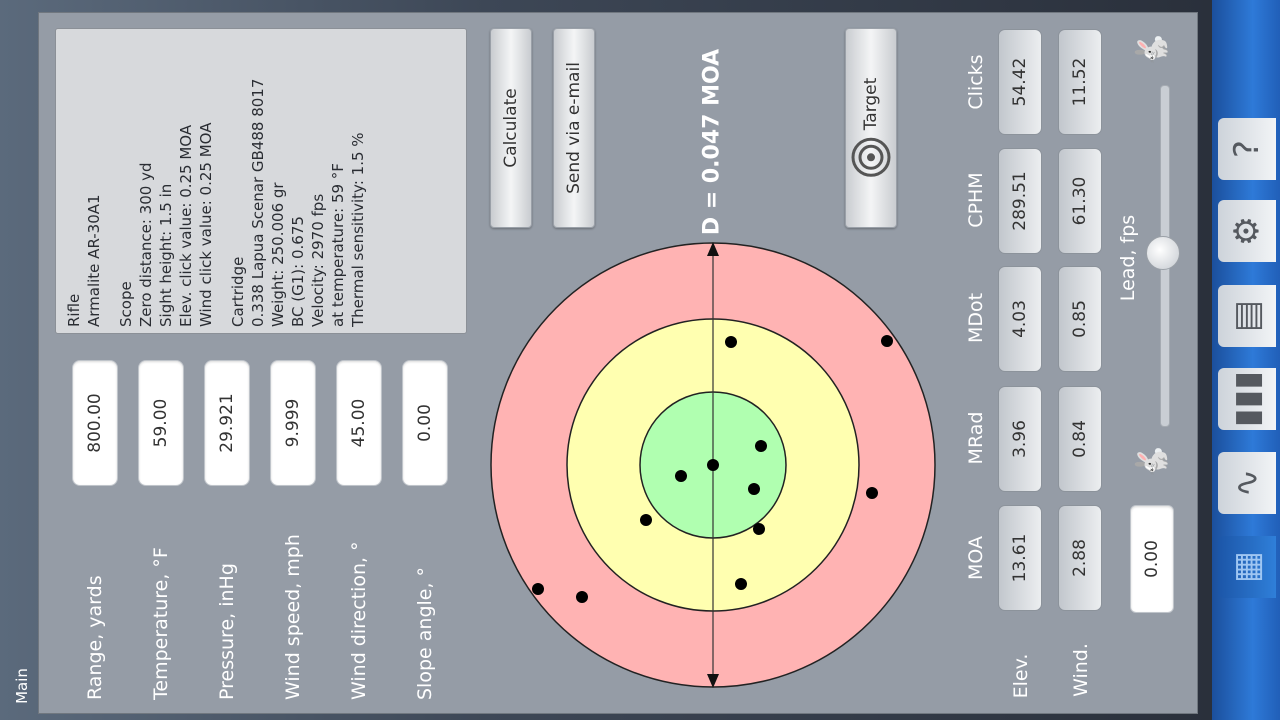 This screenshot has height=720, width=1280. I want to click on info-line: Cartridge, so click(238, 291).